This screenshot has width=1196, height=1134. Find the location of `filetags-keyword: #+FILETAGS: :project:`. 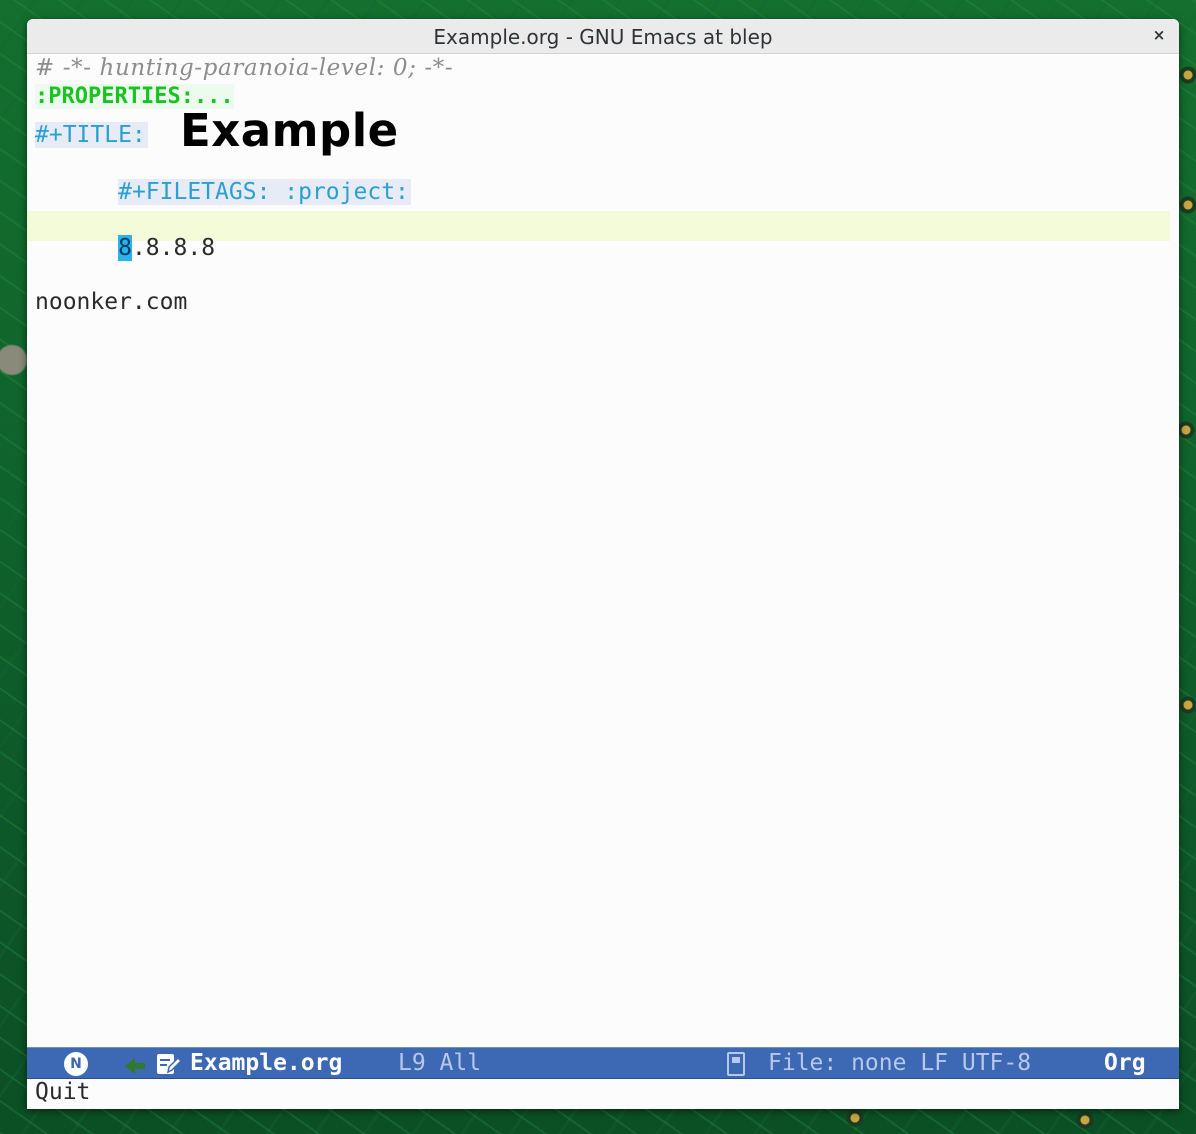

filetags-keyword: #+FILETAGS: :project: is located at coordinates (264, 192).